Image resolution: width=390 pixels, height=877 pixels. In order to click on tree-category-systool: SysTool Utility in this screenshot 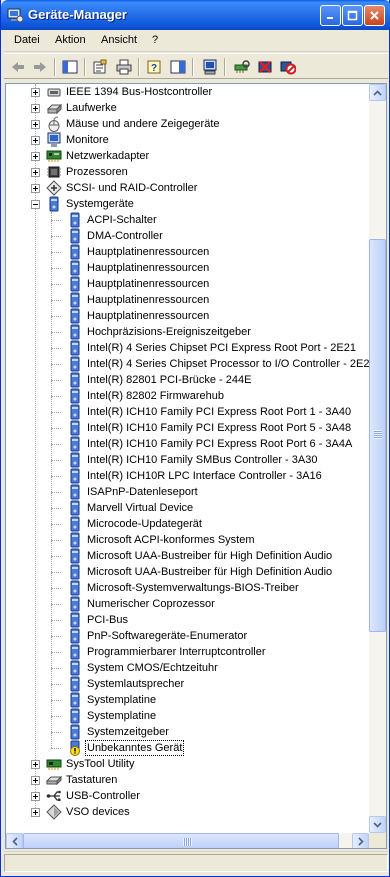, I will do `click(187, 764)`.